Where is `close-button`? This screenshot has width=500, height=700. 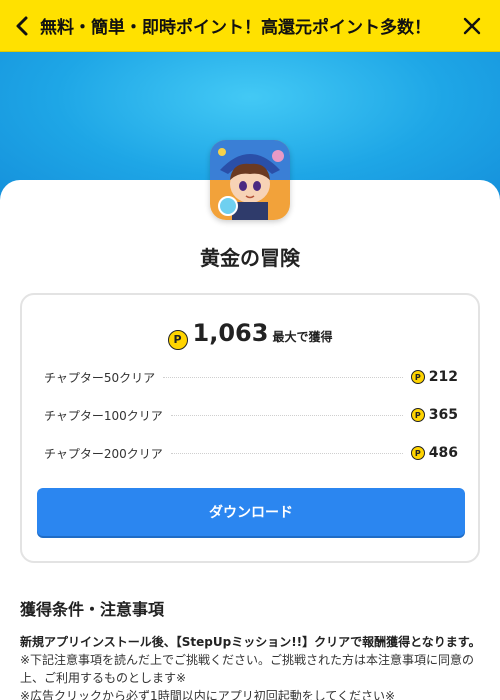
close-button is located at coordinates (472, 26).